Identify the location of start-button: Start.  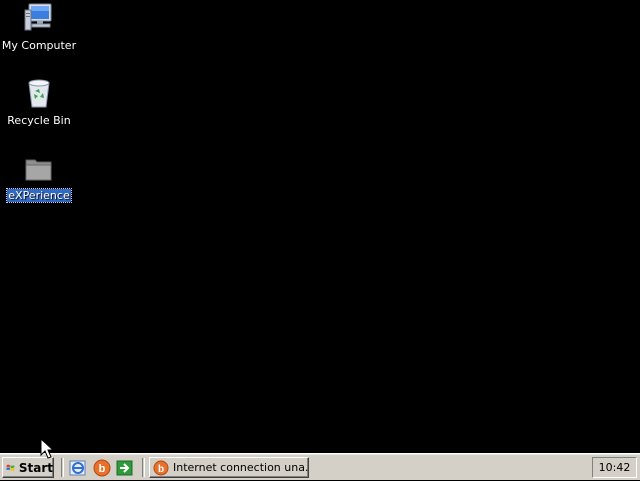
(28, 467).